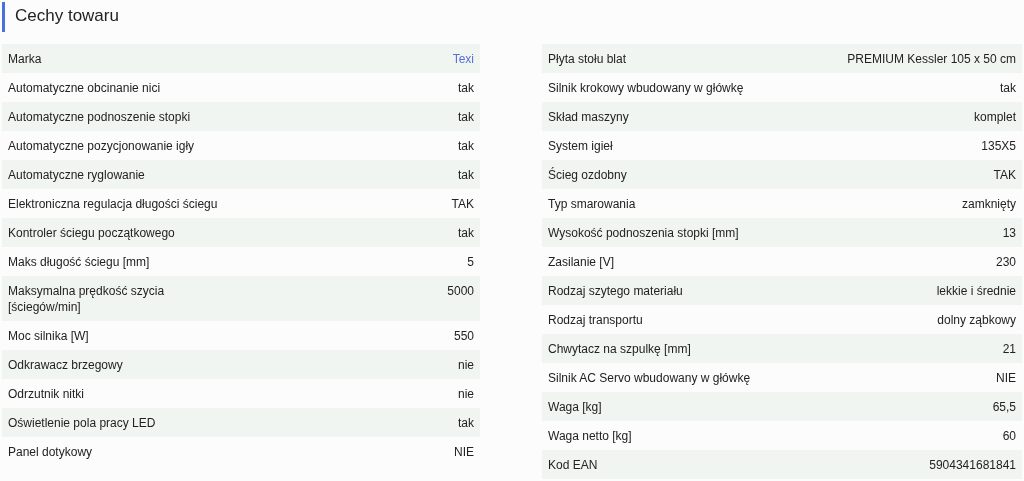 This screenshot has width=1024, height=481. Describe the element at coordinates (48, 336) in the screenshot. I see `attribute-label: Moc silnika [W]` at that location.